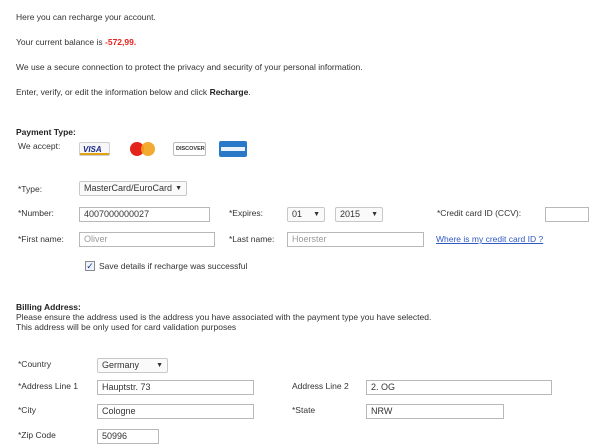  I want to click on address2-input: 2. OG, so click(459, 387).